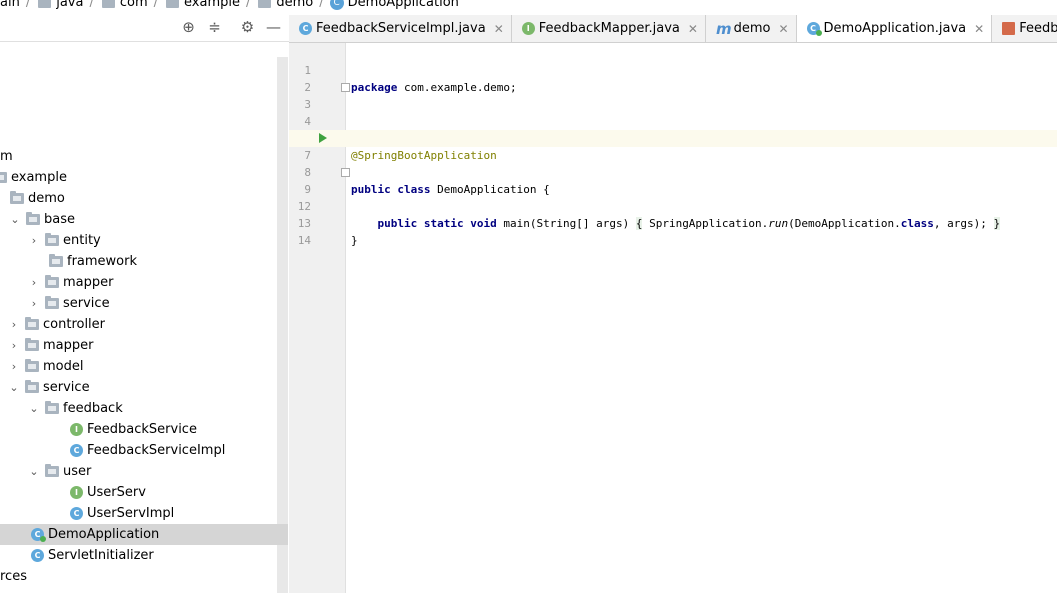  What do you see at coordinates (295, 5) in the screenshot?
I see `breadcrumb-label: demo` at bounding box center [295, 5].